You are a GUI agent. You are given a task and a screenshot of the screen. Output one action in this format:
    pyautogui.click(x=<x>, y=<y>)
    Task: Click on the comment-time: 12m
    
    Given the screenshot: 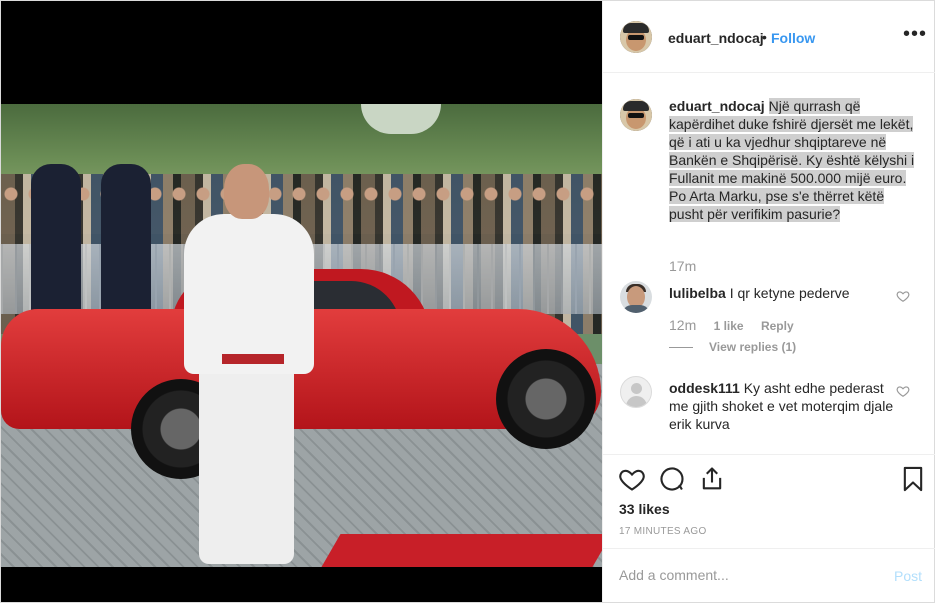 What is the action you would take?
    pyautogui.click(x=682, y=325)
    